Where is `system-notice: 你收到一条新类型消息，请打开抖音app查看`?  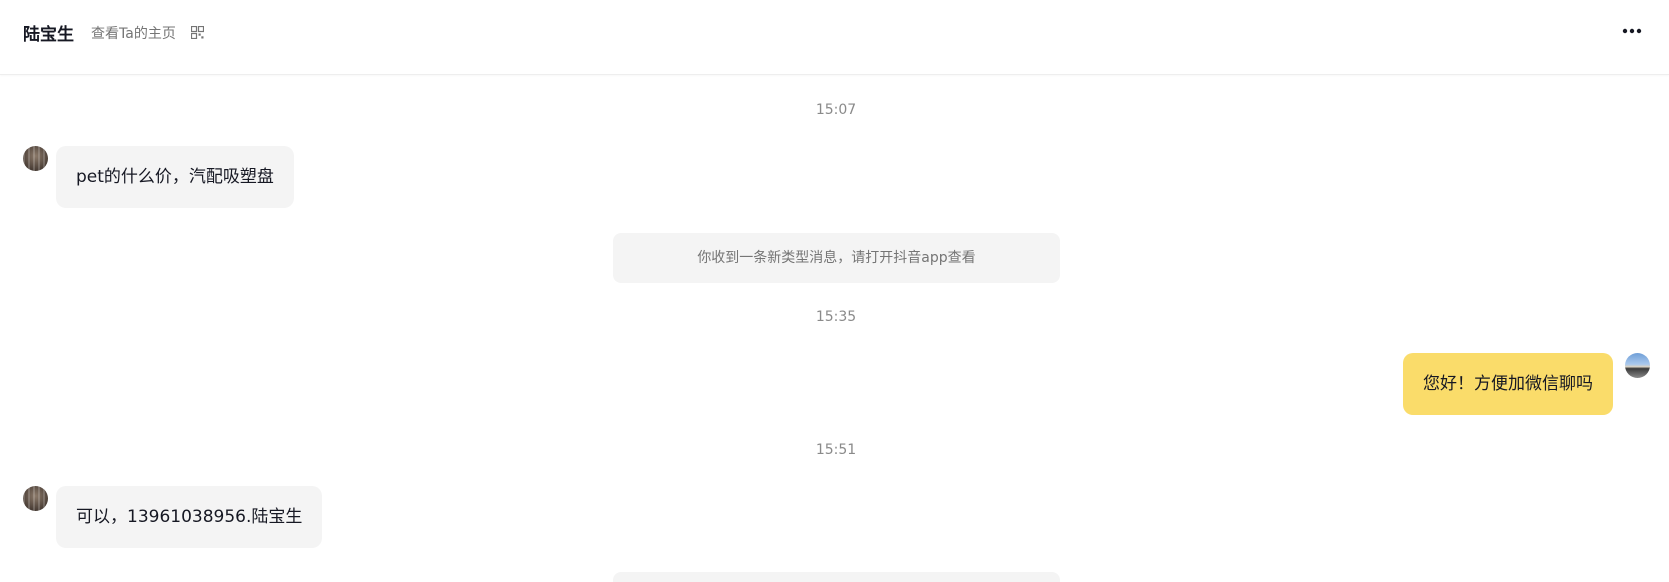 system-notice: 你收到一条新类型消息，请打开抖音app查看 is located at coordinates (836, 258).